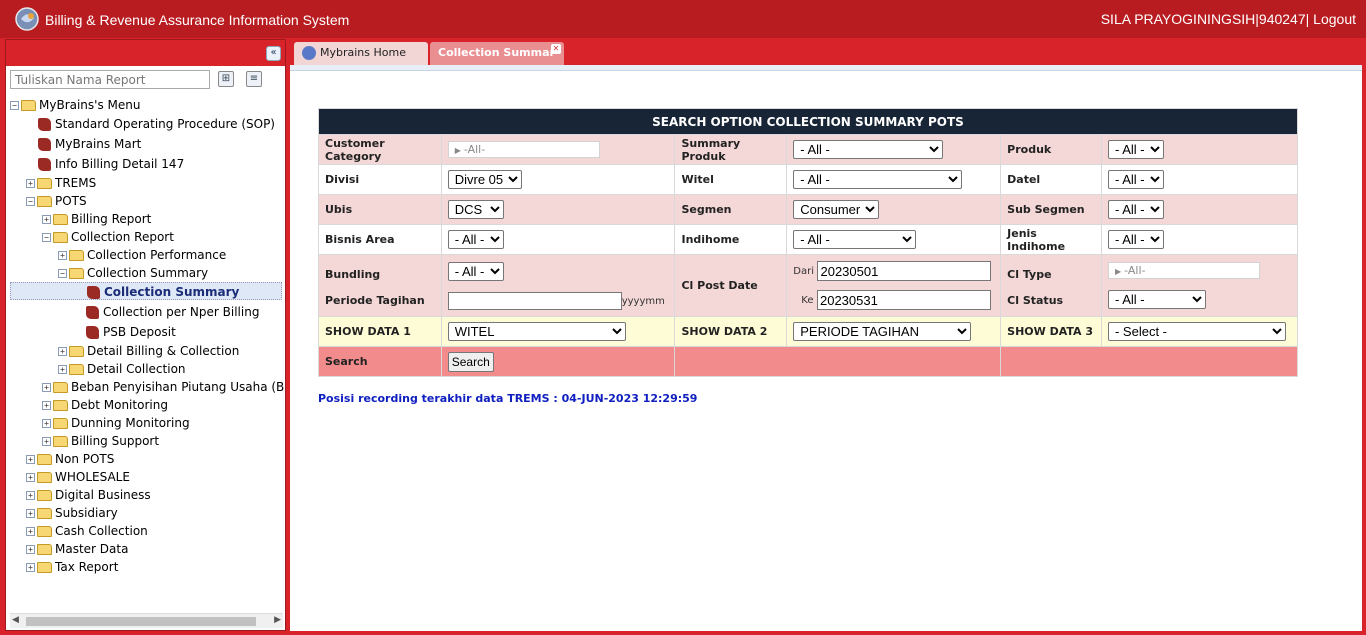 The width and height of the screenshot is (1366, 635). What do you see at coordinates (1205, 19) in the screenshot?
I see `user-name: SILA PRAYOGININGSIH|940247|` at bounding box center [1205, 19].